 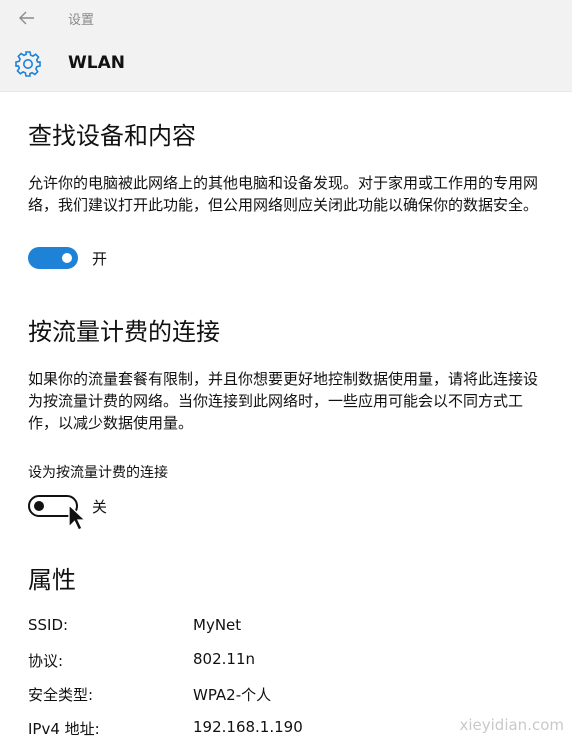 What do you see at coordinates (53, 258) in the screenshot?
I see `find-devices-toggle` at bounding box center [53, 258].